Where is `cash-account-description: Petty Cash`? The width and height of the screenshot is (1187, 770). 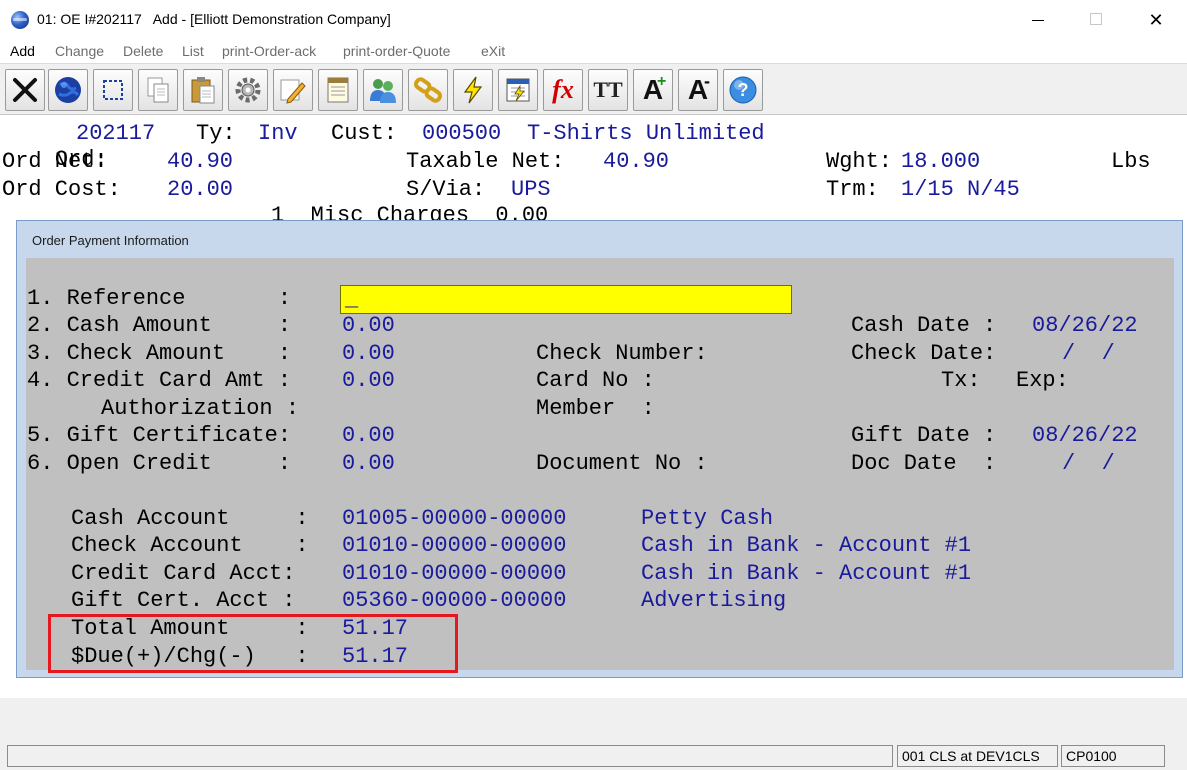 cash-account-description: Petty Cash is located at coordinates (707, 518).